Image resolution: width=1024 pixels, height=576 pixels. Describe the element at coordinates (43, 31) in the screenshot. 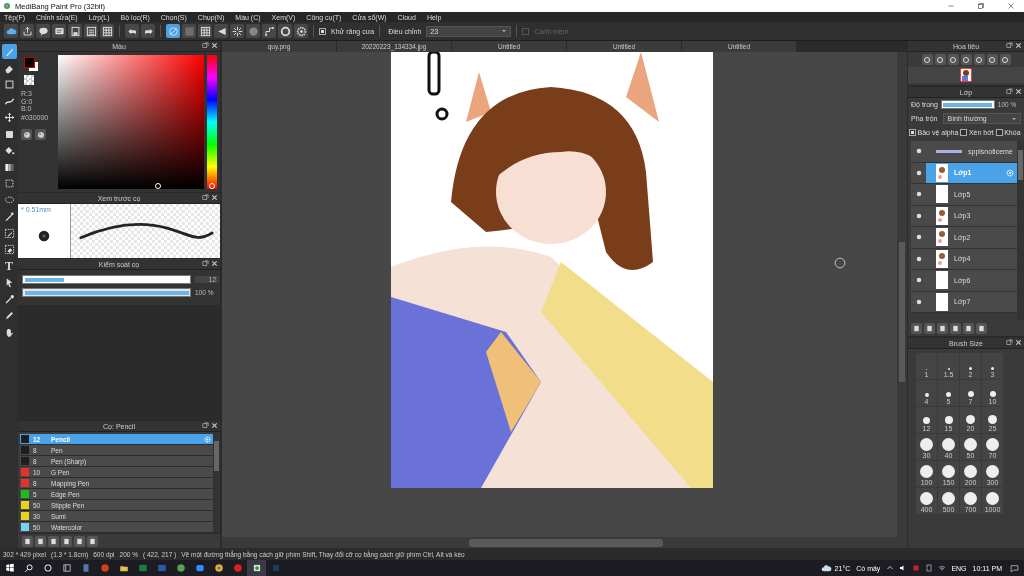

I see `speech-bubble-icon` at that location.